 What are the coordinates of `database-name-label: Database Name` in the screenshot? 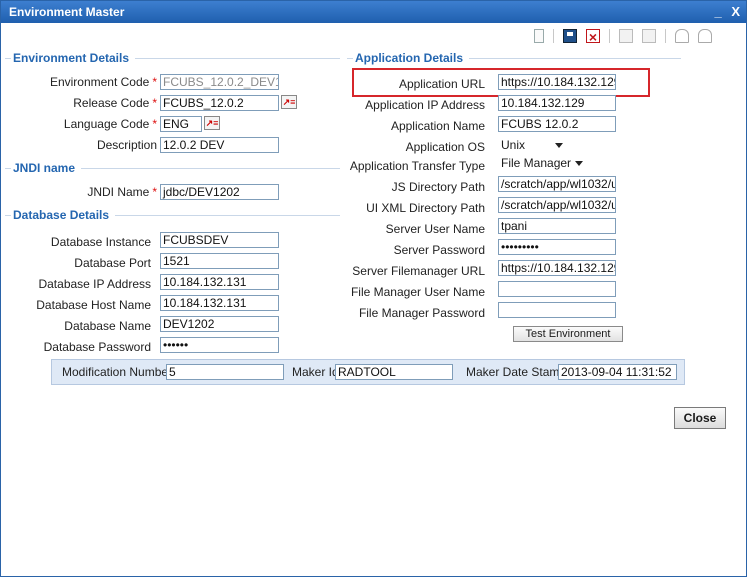 It's located at (107, 326).